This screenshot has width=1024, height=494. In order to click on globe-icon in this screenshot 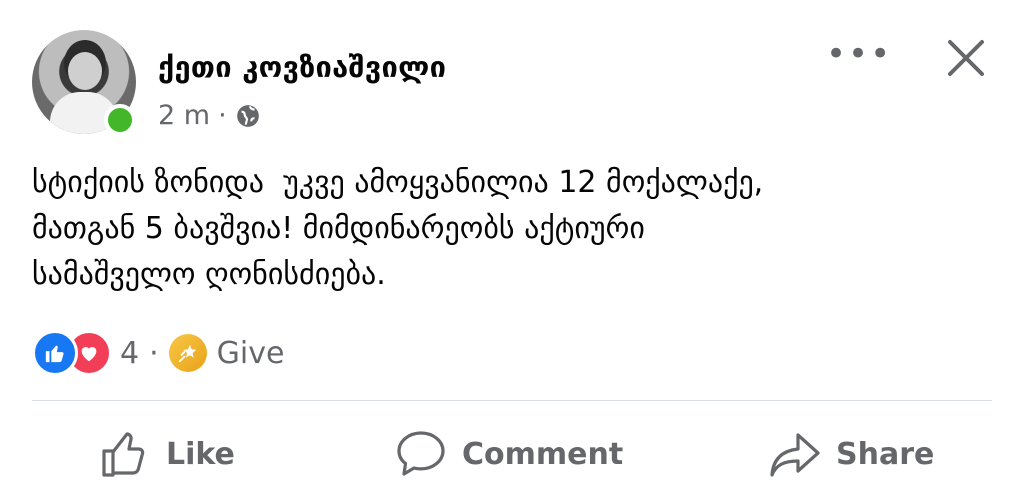, I will do `click(248, 116)`.